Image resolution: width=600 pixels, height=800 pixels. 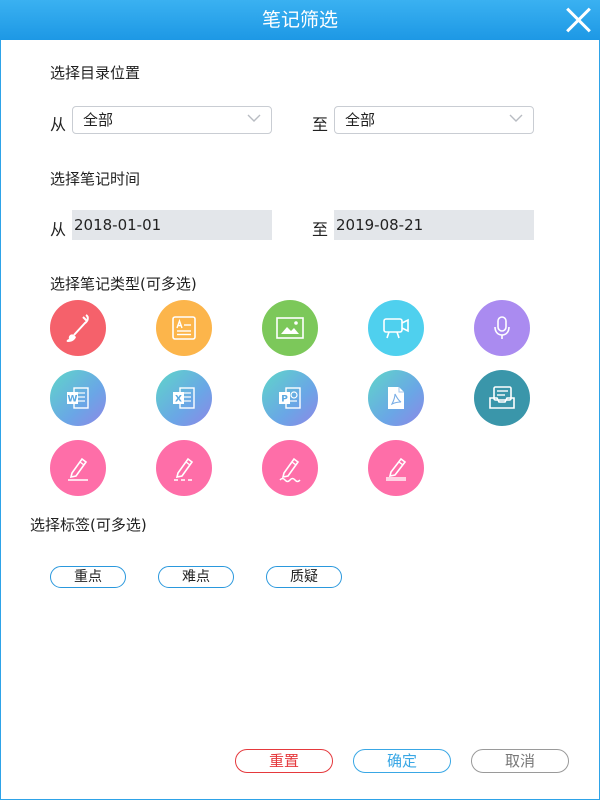 I want to click on type-pen-underline, so click(x=78, y=468).